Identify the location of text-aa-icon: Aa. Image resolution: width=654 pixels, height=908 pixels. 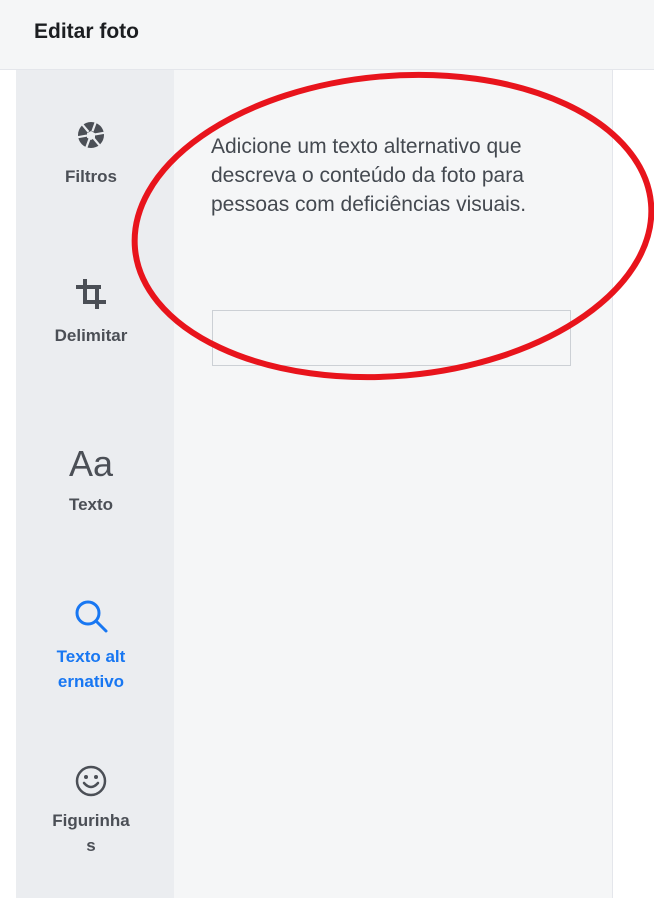
(91, 463).